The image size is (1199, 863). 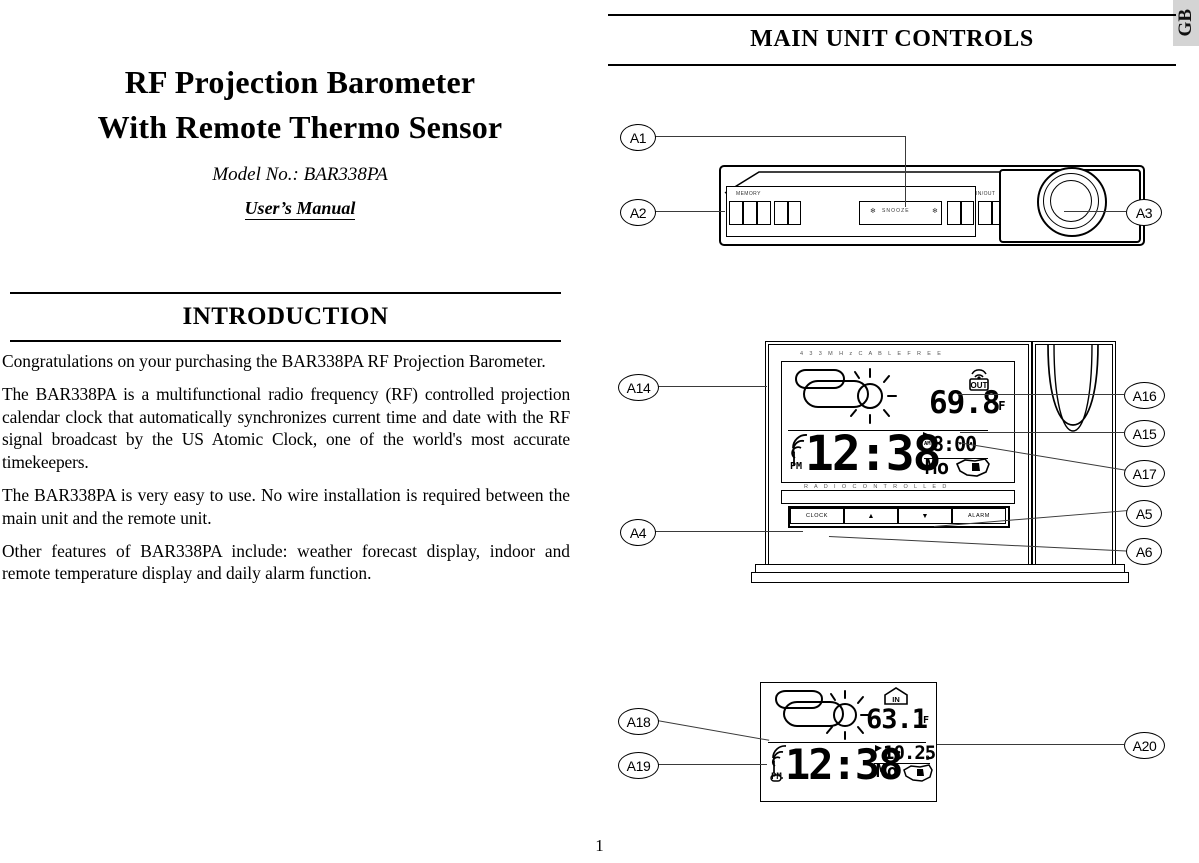 I want to click on callout-a5-label: A5, so click(x=1144, y=513).